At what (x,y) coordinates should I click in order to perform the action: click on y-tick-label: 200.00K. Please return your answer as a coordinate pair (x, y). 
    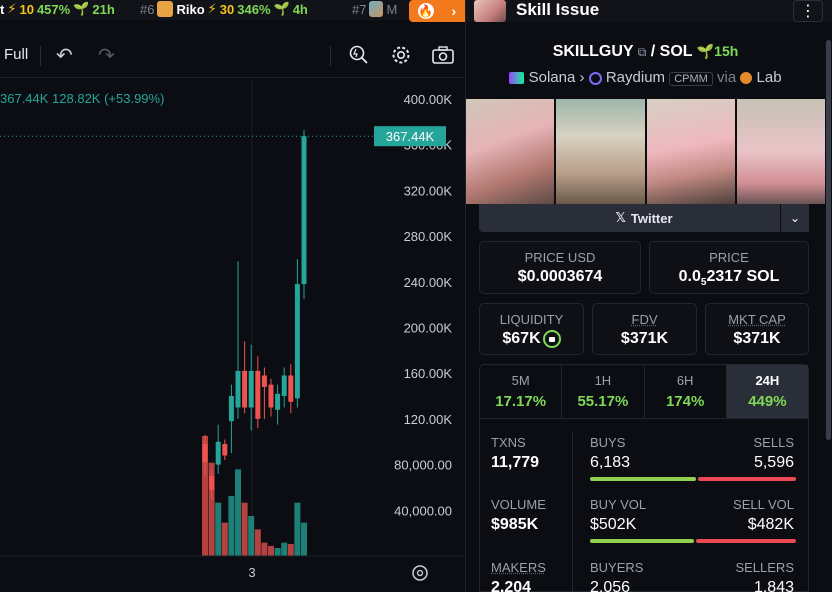
    Looking at the image, I should click on (428, 328).